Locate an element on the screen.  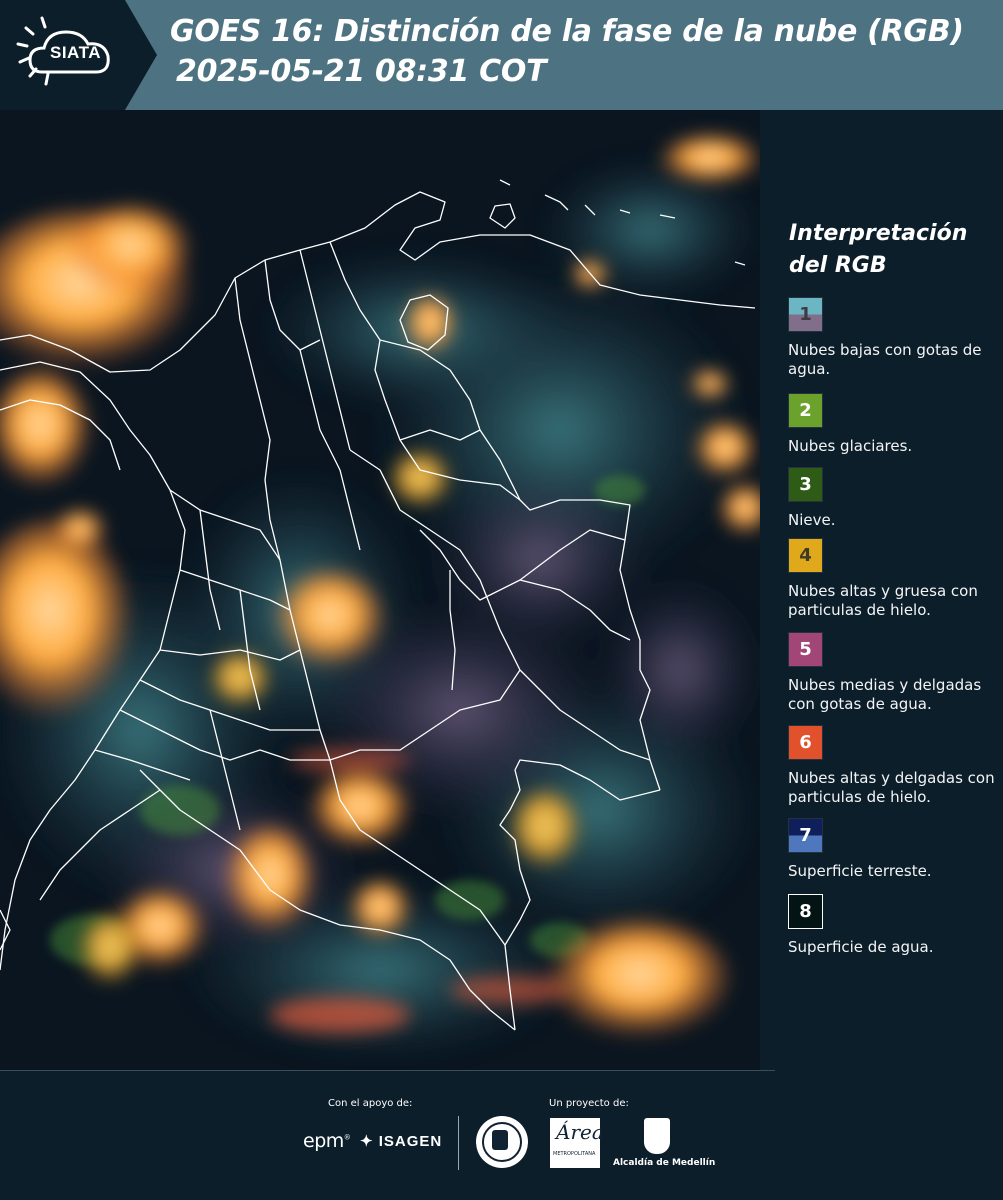
seal-emblem is located at coordinates (500, 1140).